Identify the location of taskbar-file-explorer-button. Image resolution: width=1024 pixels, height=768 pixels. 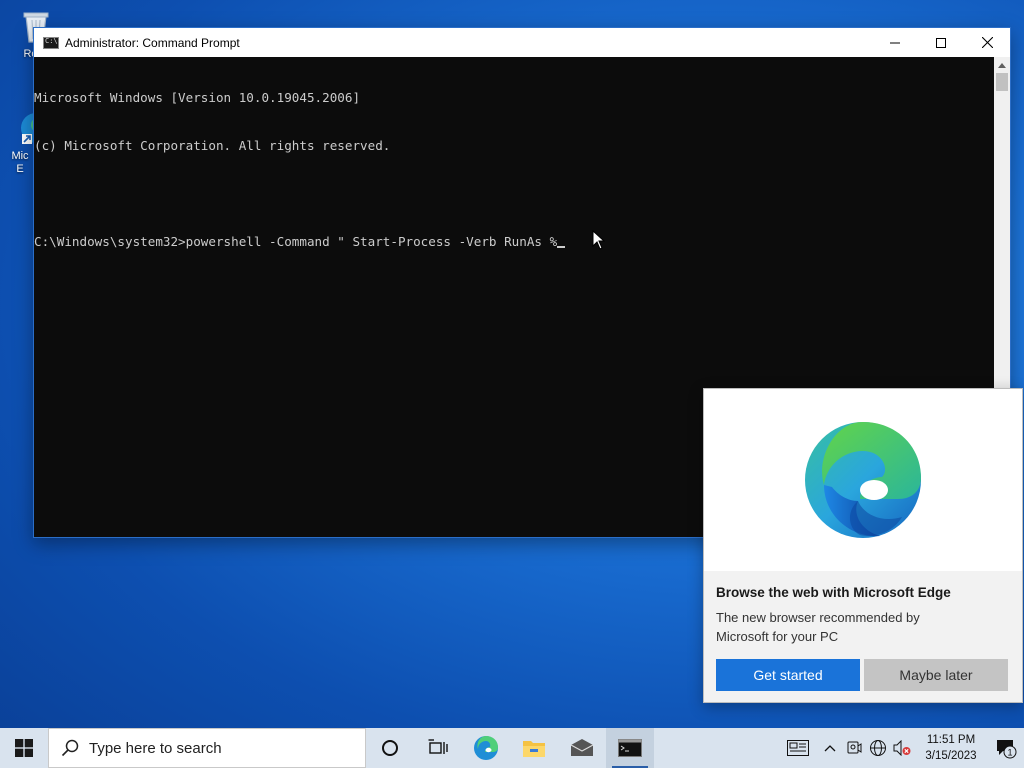
(534, 748).